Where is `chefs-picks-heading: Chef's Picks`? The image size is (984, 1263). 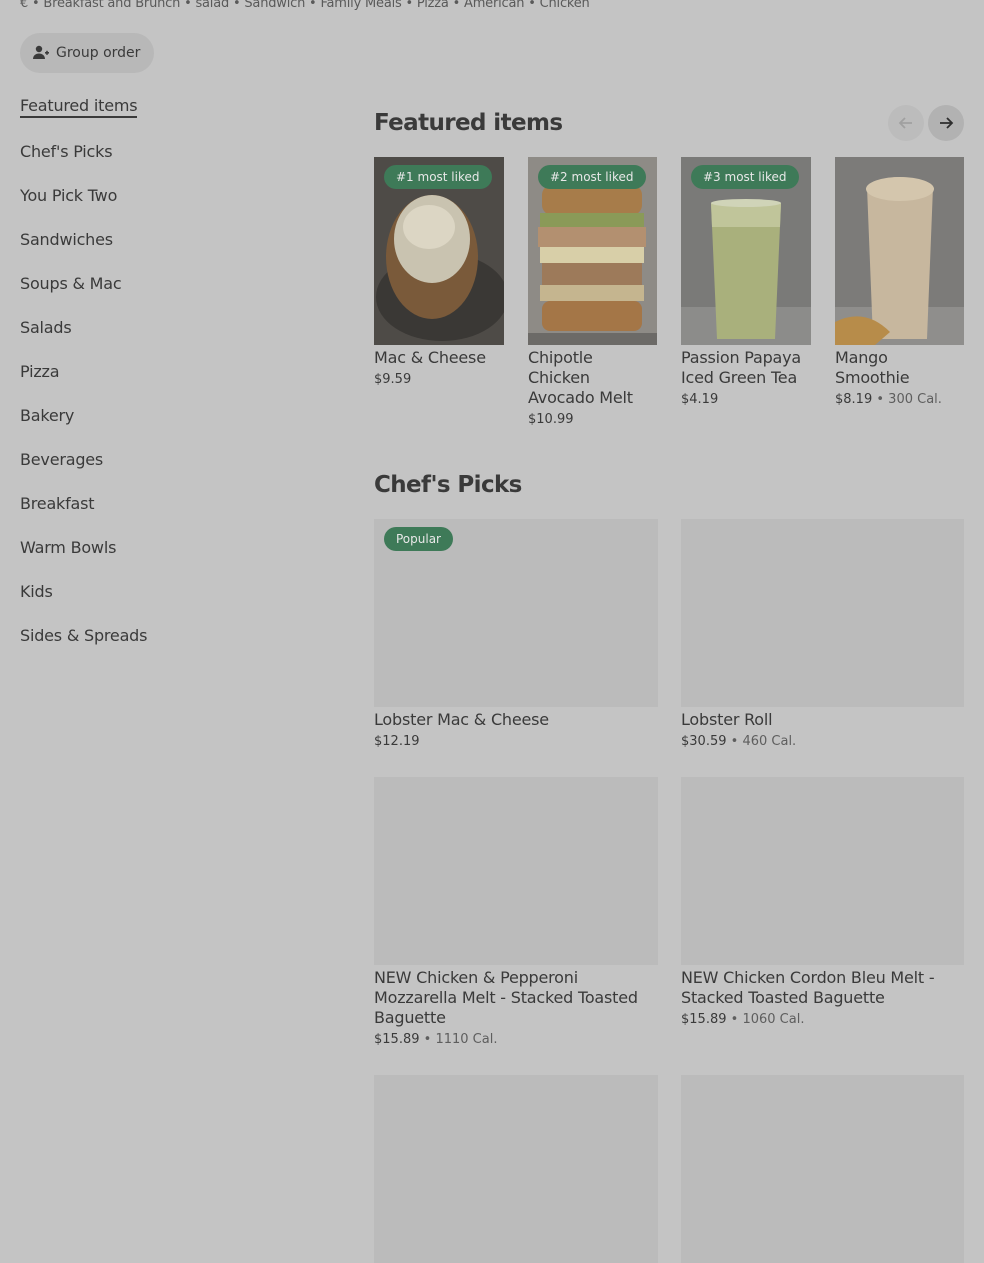
chefs-picks-heading: Chef's Picks is located at coordinates (448, 485).